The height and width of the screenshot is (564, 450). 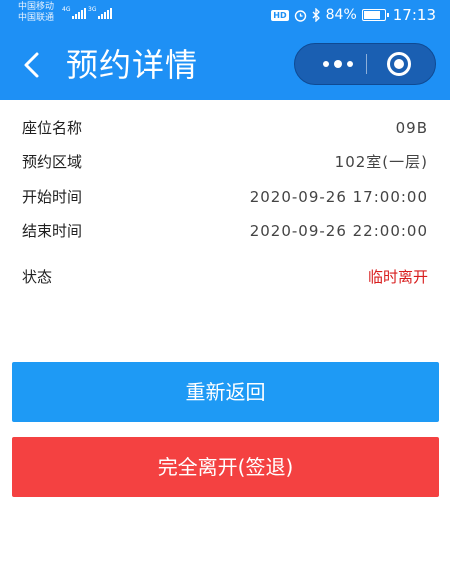 What do you see at coordinates (36, 7) in the screenshot?
I see `carrier-1: 中国移动` at bounding box center [36, 7].